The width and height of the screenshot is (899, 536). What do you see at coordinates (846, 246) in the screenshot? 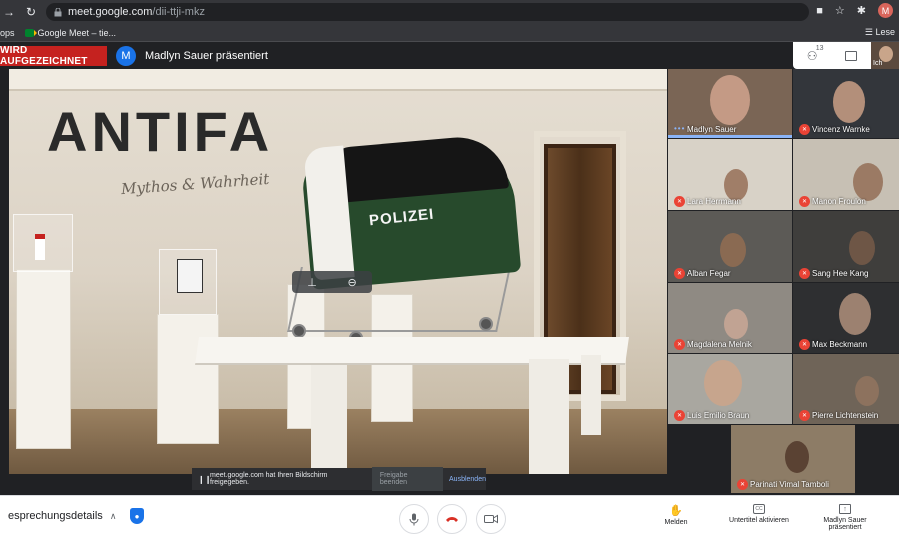
I see `participant-tile: ✕ Sang Hee Kang` at bounding box center [846, 246].